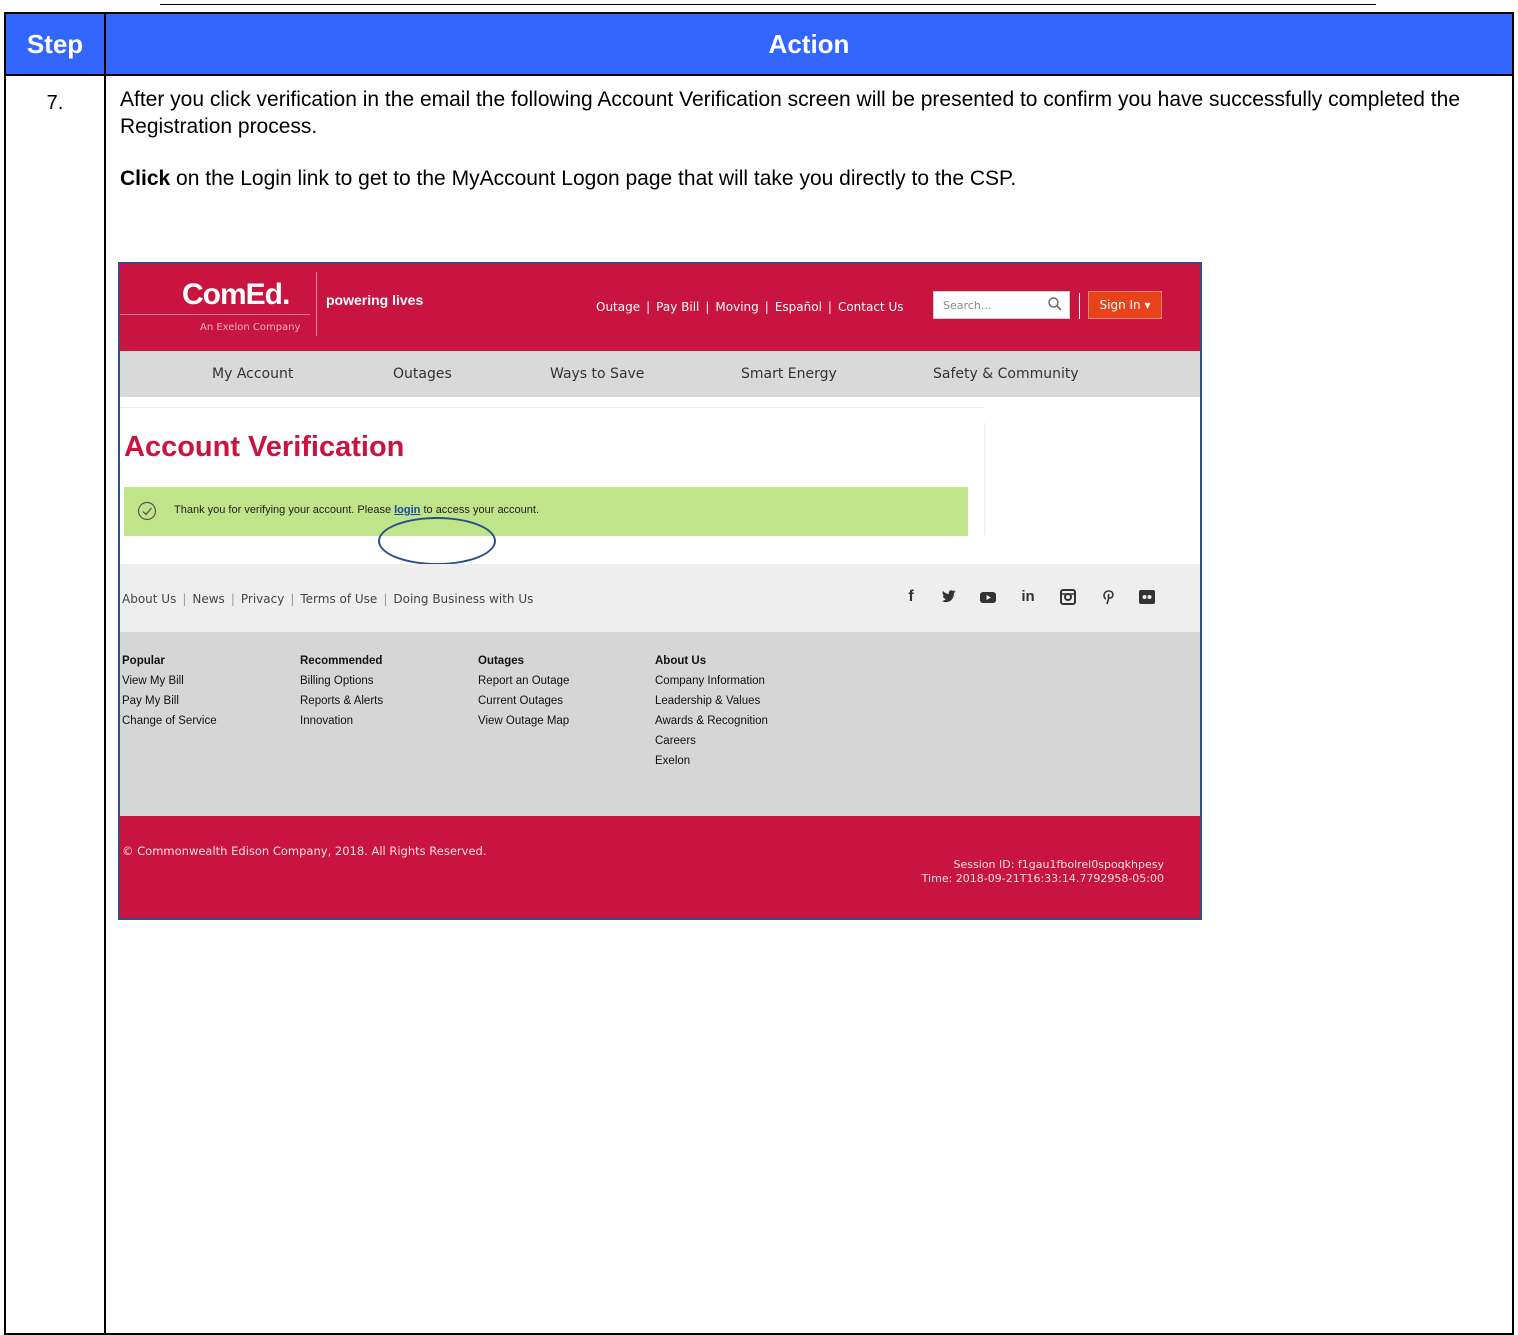  I want to click on step-header: Step, so click(55, 44).